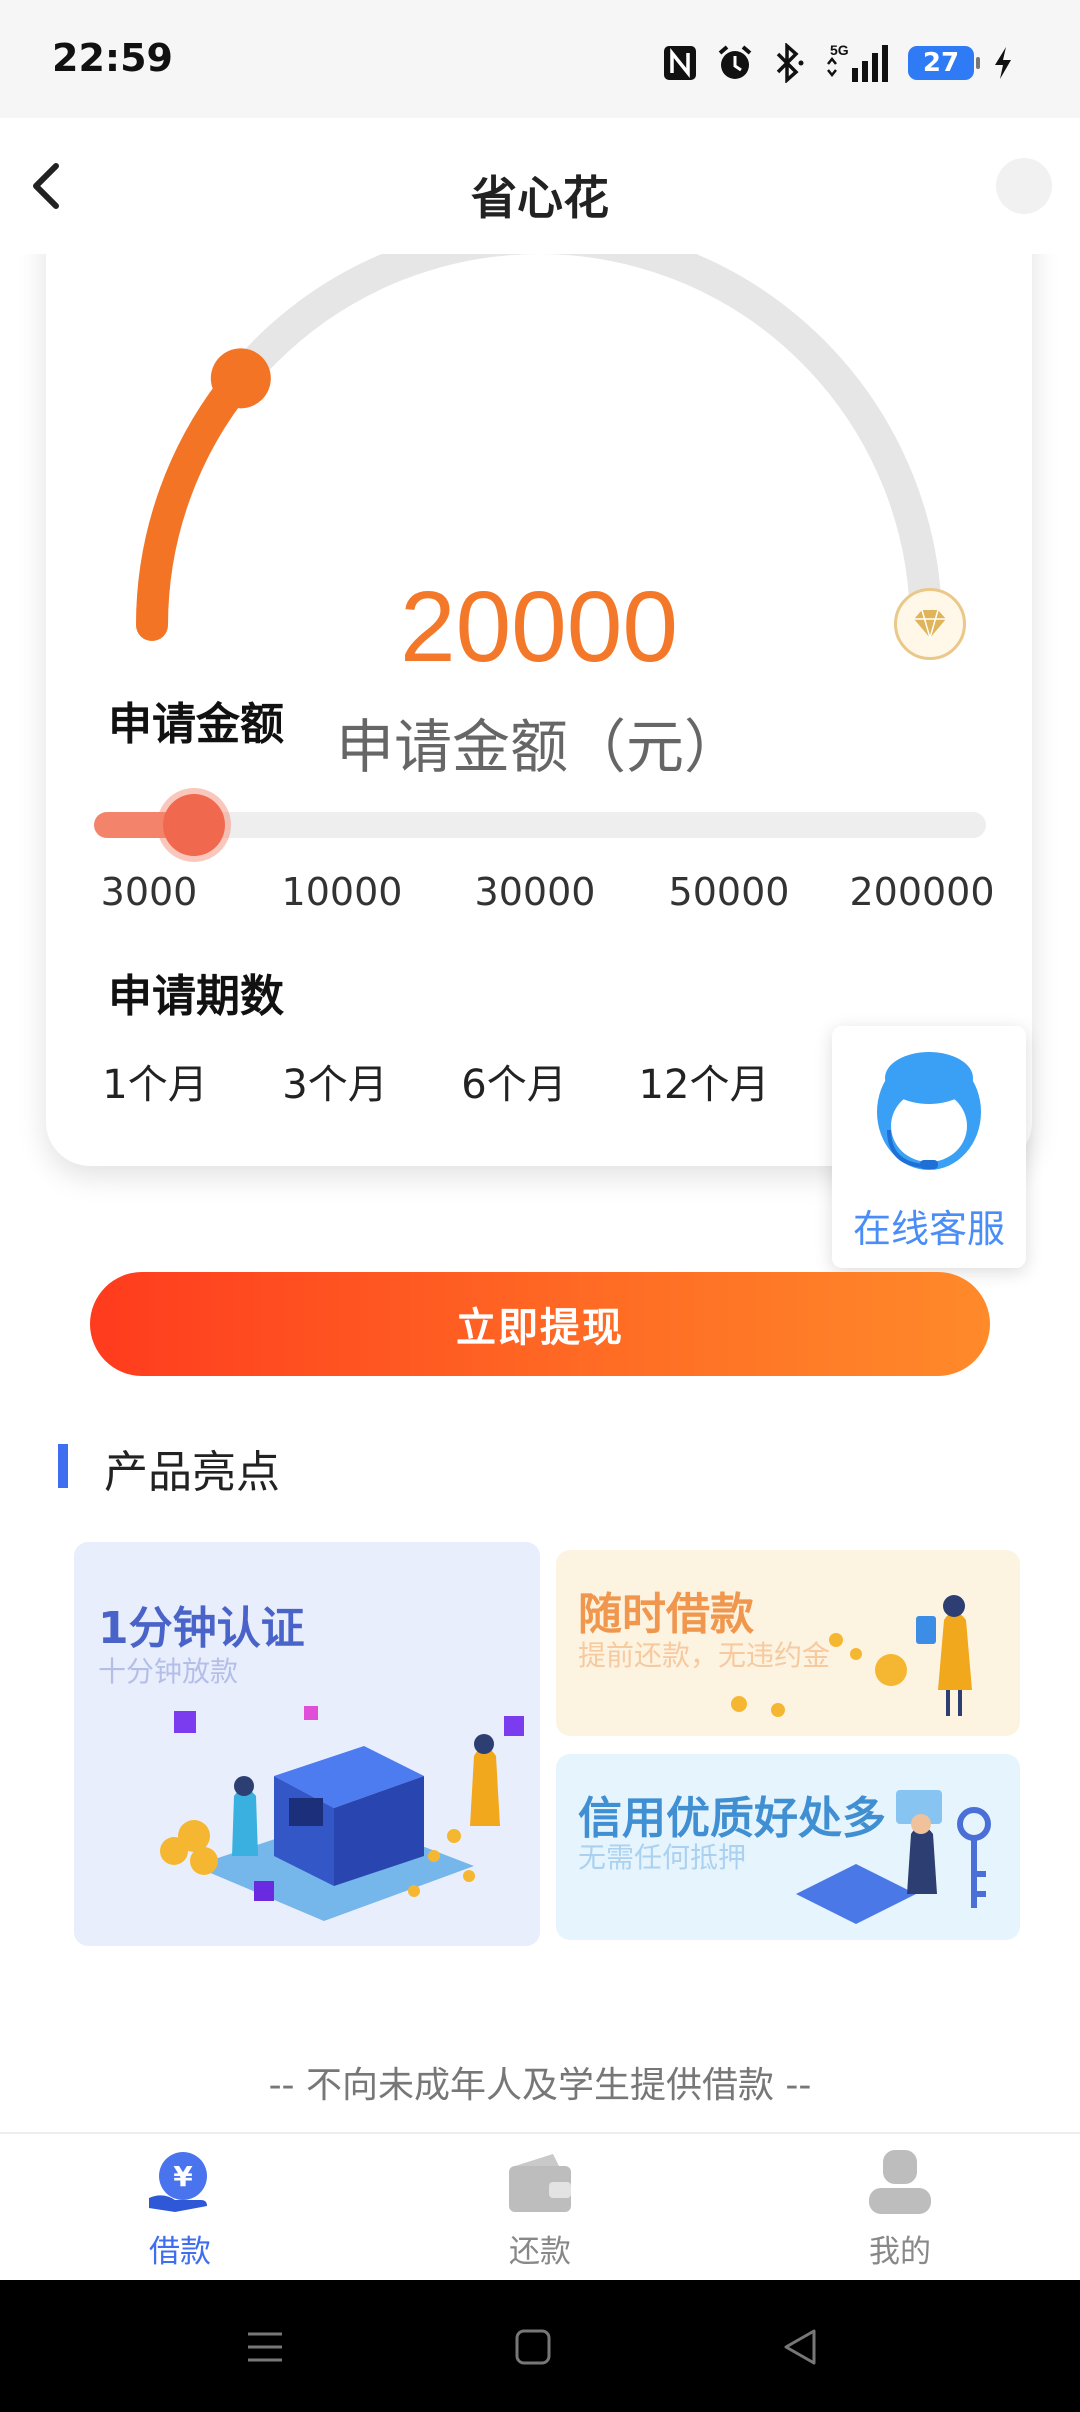  I want to click on tab-profile: 我的, so click(900, 2208).